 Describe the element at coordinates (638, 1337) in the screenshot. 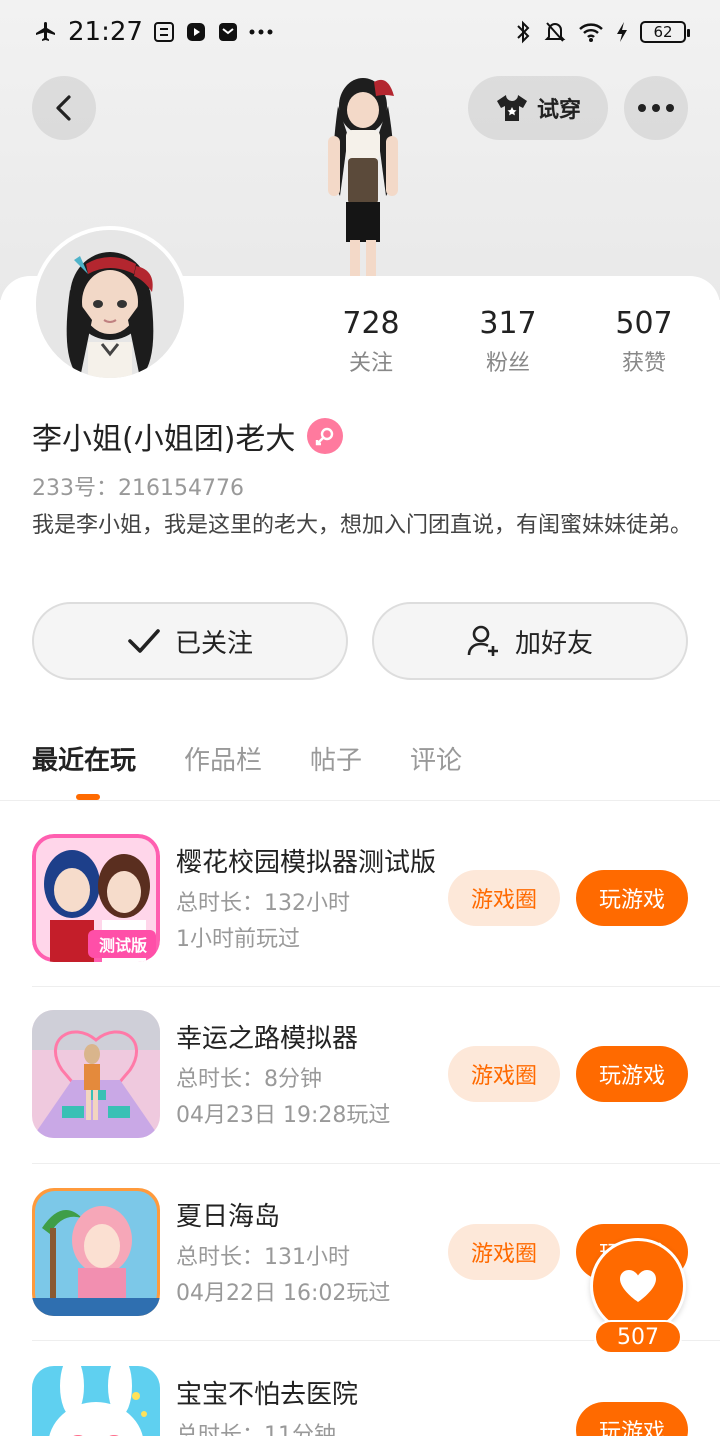

I see `like-count-badge: 507` at that location.